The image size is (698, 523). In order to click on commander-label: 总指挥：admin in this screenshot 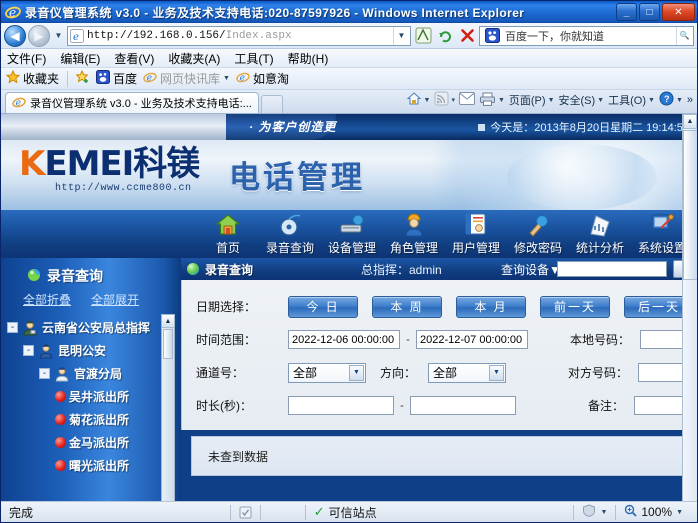, I will do `click(401, 269)`.